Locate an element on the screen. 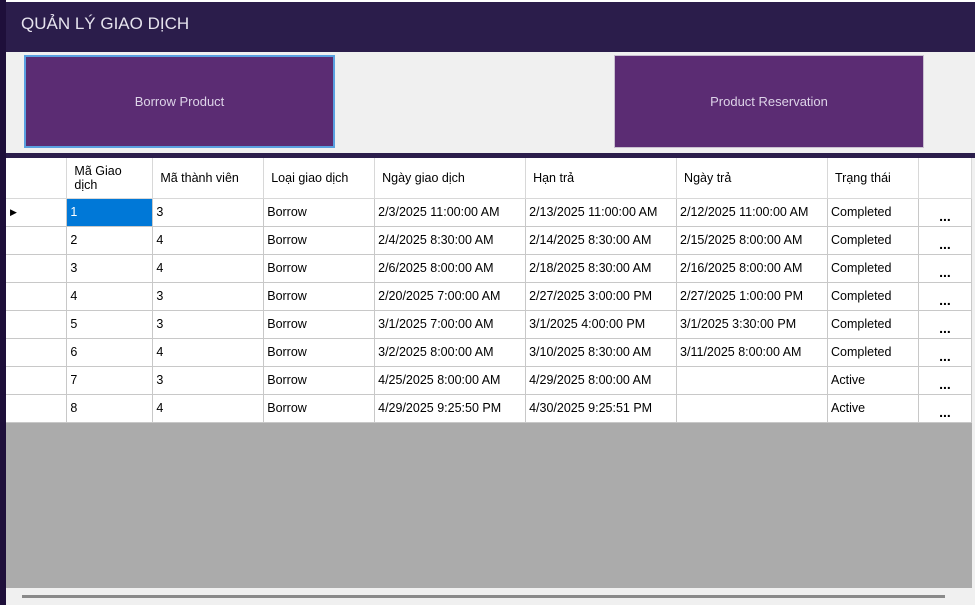 The image size is (975, 605). cell-id: 4 is located at coordinates (110, 296).